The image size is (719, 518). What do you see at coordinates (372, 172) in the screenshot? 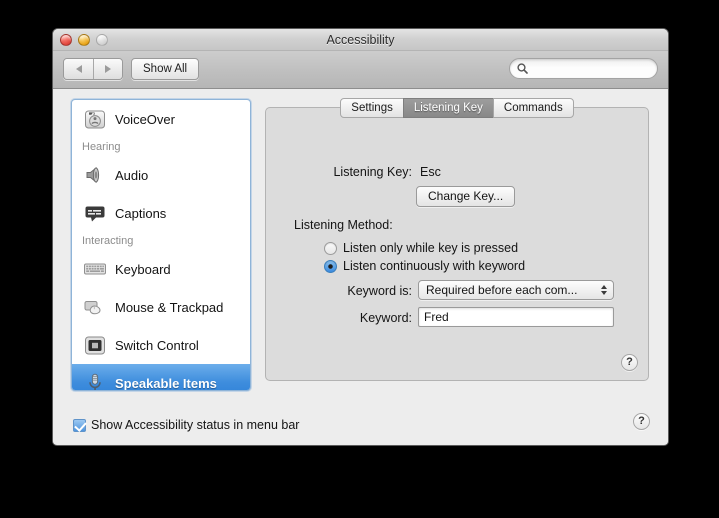
I see `listening-key-label: Listening Key:` at bounding box center [372, 172].